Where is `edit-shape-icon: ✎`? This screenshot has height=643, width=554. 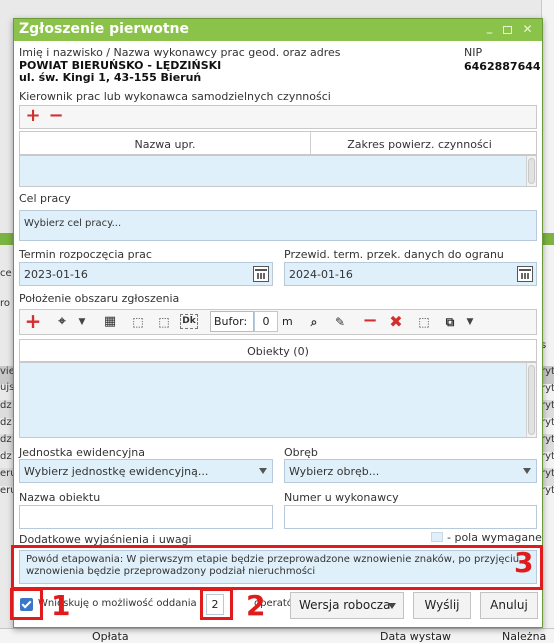
edit-shape-icon: ✎ is located at coordinates (340, 322).